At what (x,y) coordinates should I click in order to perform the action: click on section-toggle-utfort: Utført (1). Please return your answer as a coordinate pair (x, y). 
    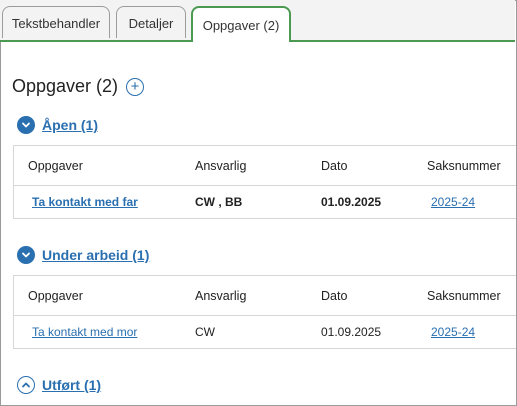
    Looking at the image, I should click on (59, 385).